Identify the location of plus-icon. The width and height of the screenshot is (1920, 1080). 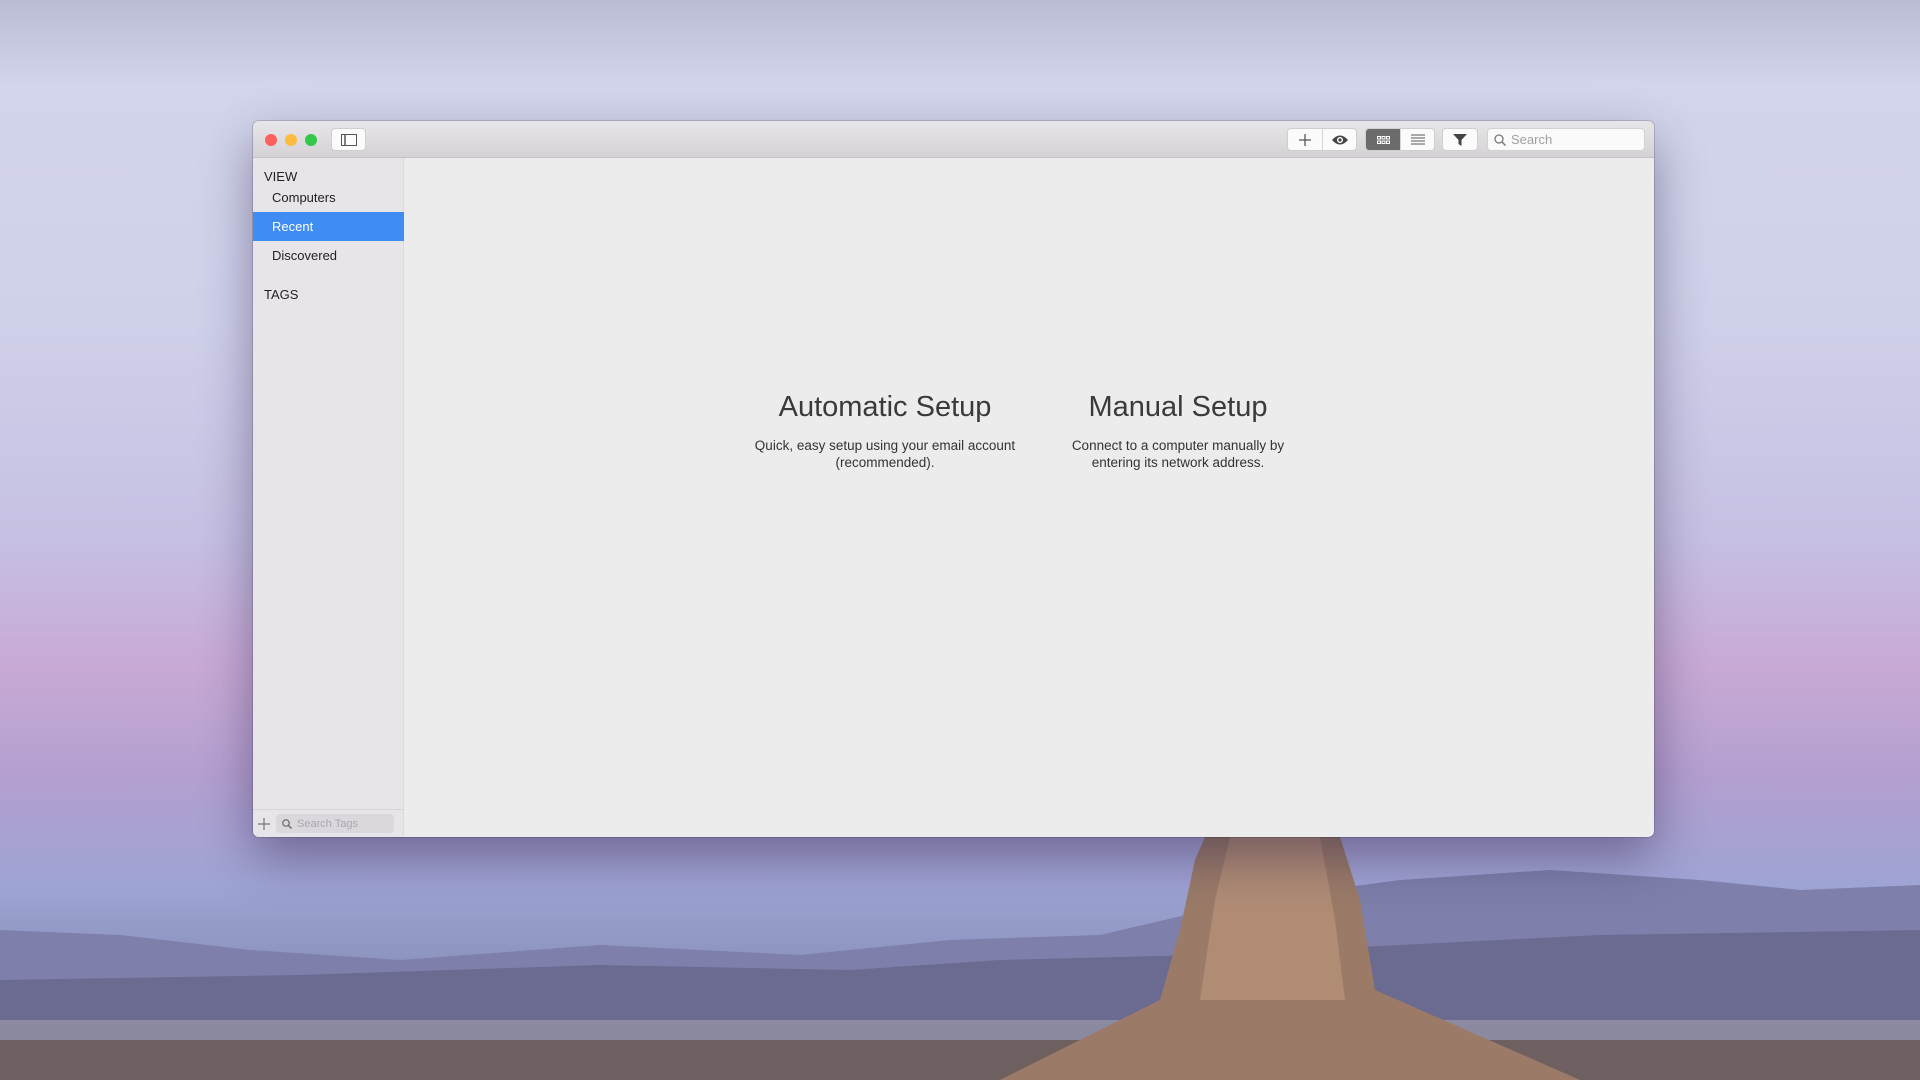
(1305, 139).